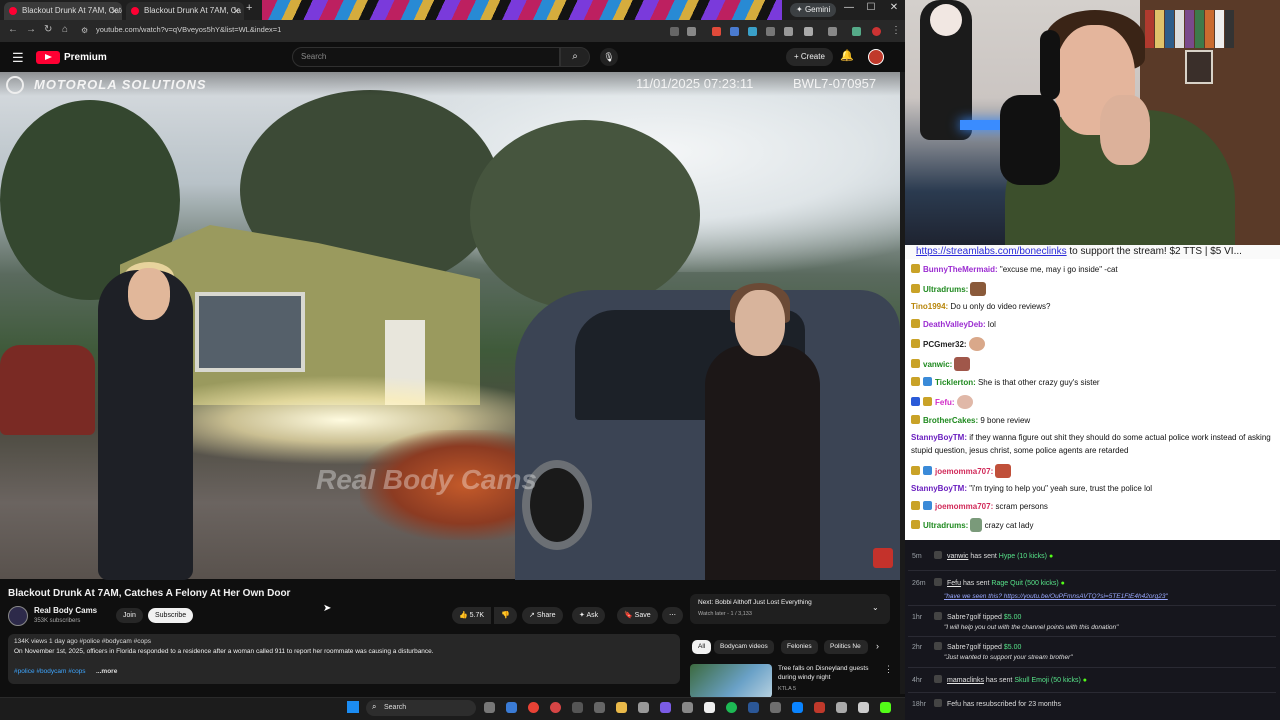  I want to click on ask-button: ✦ Ask, so click(589, 615).